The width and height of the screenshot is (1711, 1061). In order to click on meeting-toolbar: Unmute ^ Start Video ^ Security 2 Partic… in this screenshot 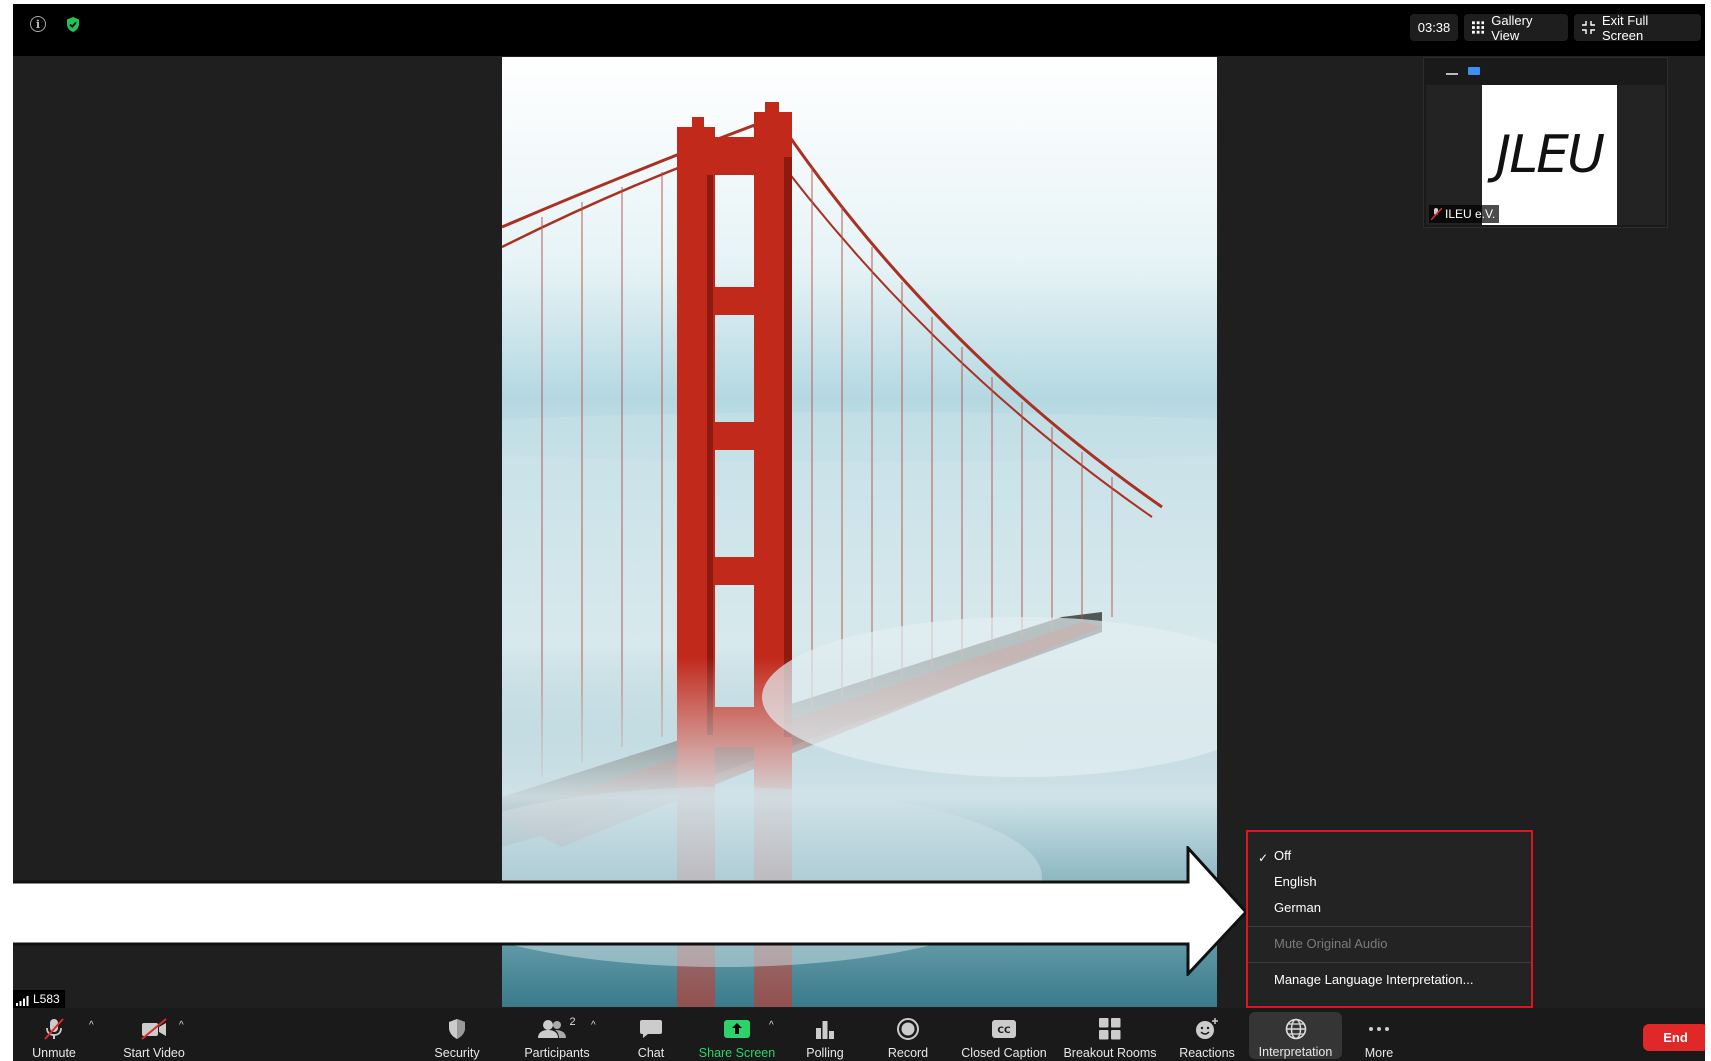, I will do `click(859, 1034)`.